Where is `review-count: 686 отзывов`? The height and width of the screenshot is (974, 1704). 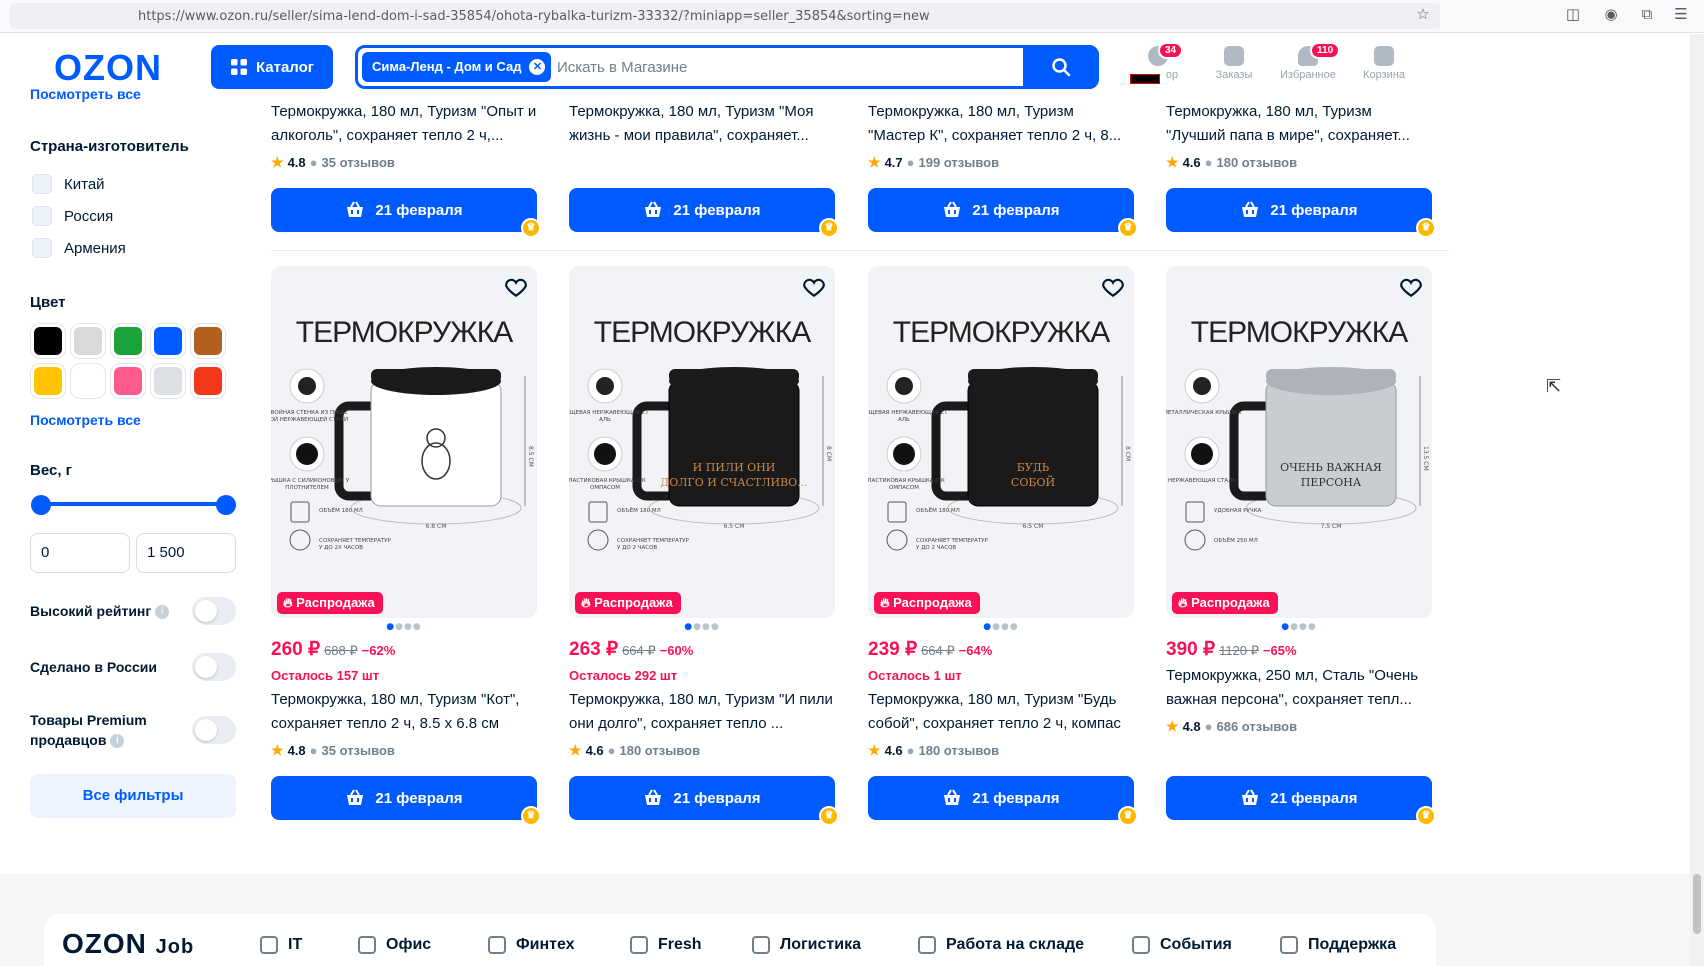
review-count: 686 отзывов is located at coordinates (1257, 726).